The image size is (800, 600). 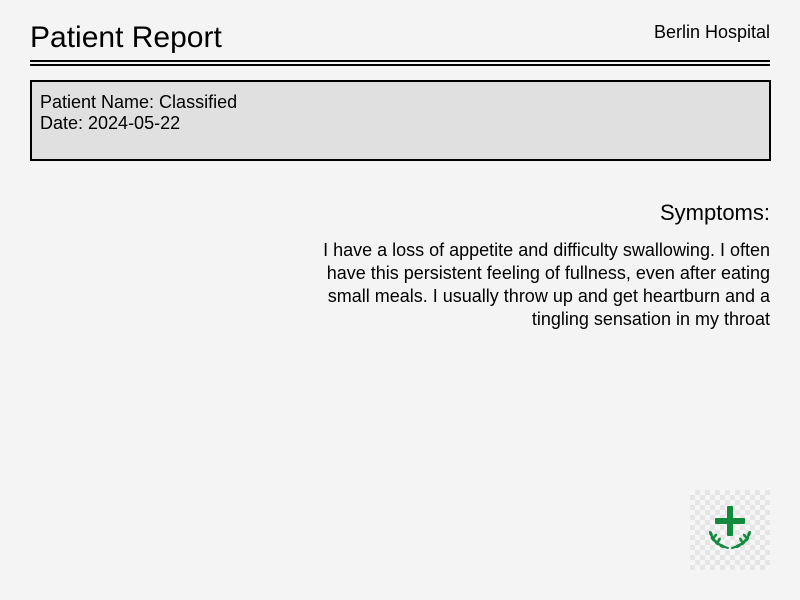 I want to click on hospital-name: Berlin Hospital, so click(x=711, y=32).